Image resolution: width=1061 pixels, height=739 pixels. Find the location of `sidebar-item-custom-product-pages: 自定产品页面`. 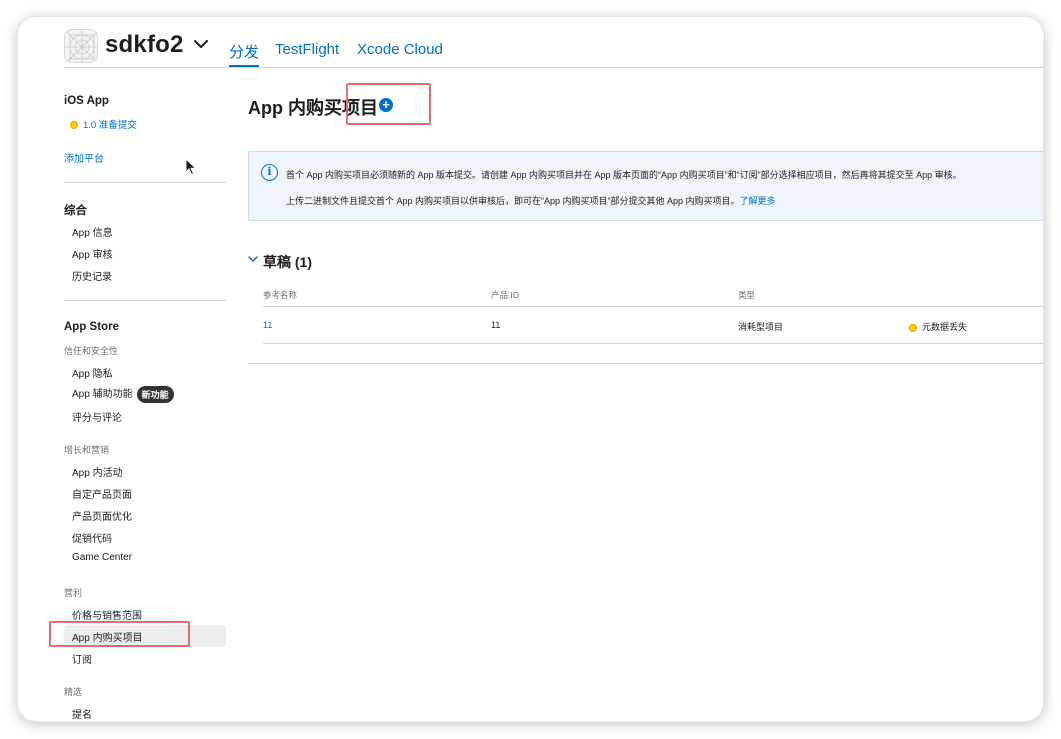

sidebar-item-custom-product-pages: 自定产品页面 is located at coordinates (102, 493).